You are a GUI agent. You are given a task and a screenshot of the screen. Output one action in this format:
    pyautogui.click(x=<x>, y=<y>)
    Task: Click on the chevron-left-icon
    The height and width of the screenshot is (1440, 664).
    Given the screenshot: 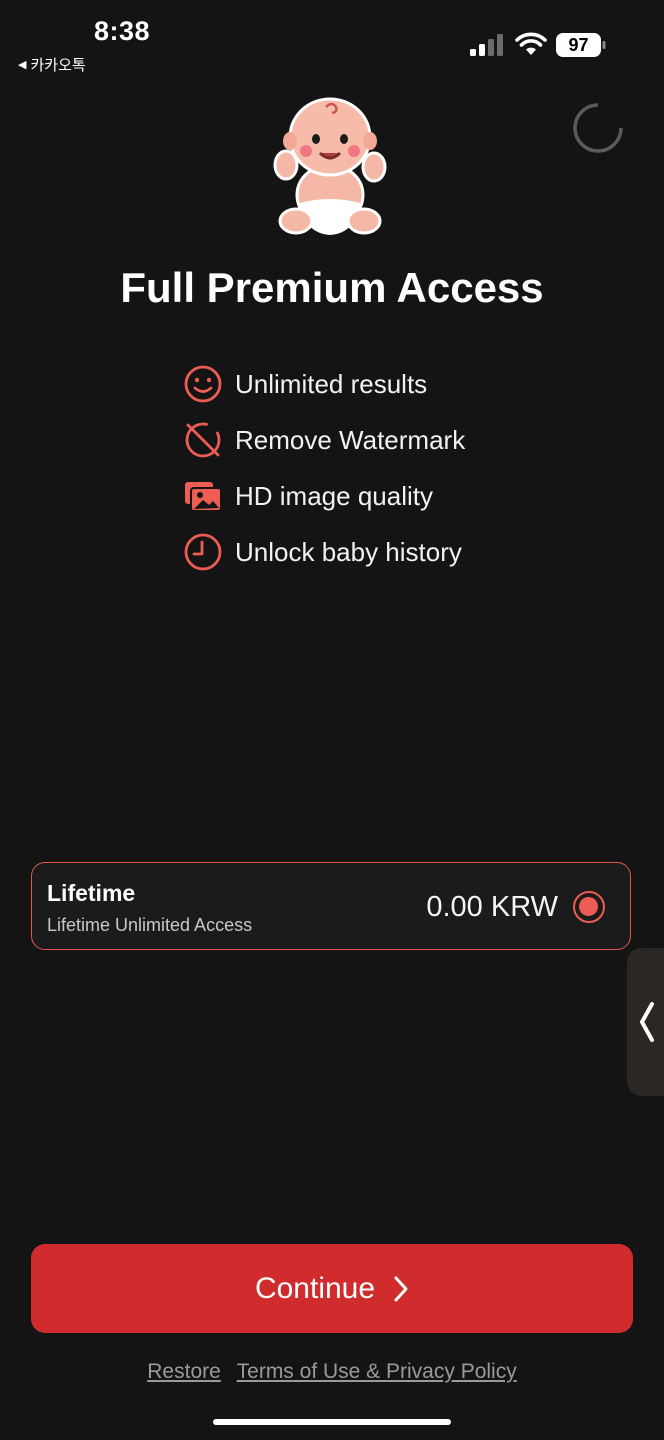 What is the action you would take?
    pyautogui.click(x=647, y=1022)
    